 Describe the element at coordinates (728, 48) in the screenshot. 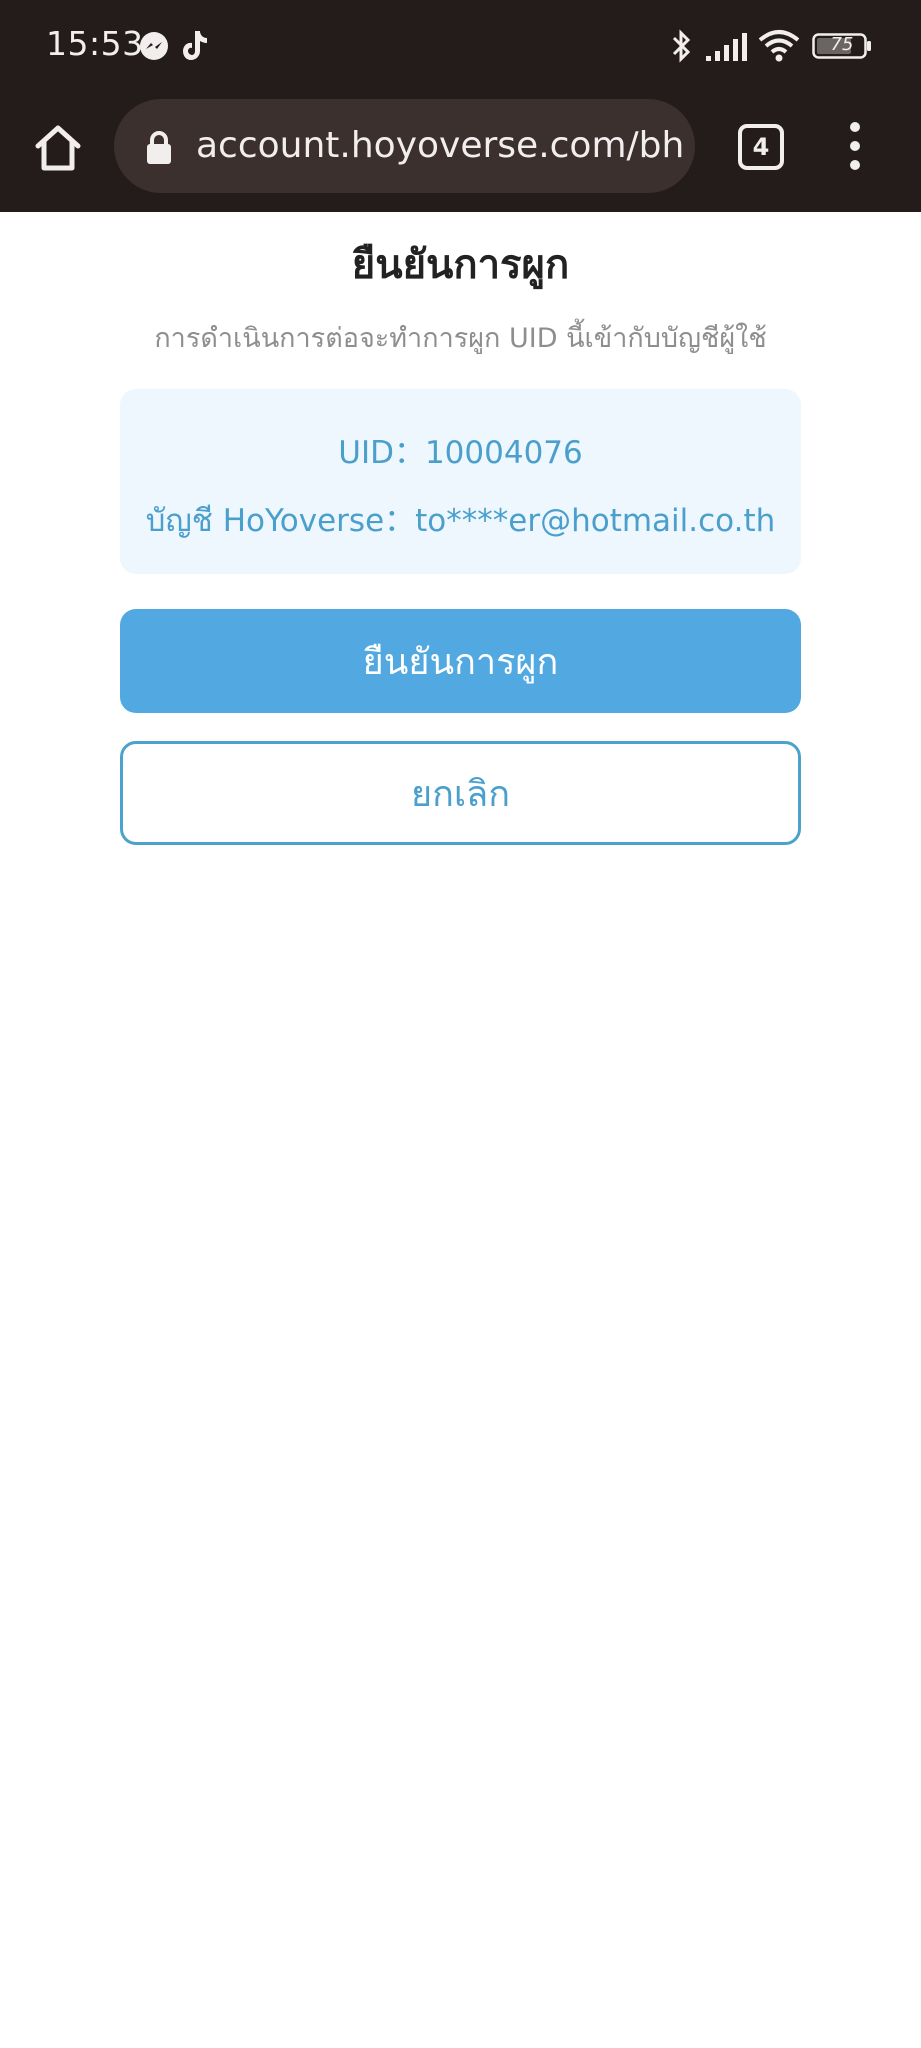

I see `signal-icon` at that location.